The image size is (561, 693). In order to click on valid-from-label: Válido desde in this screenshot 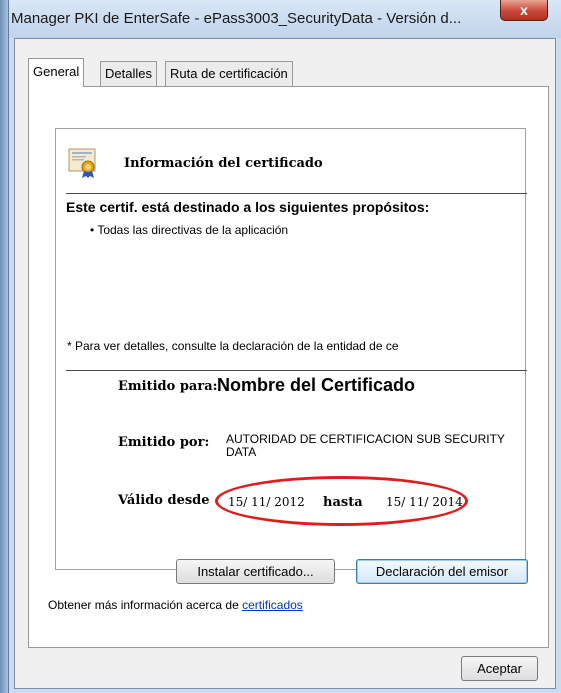, I will do `click(164, 500)`.